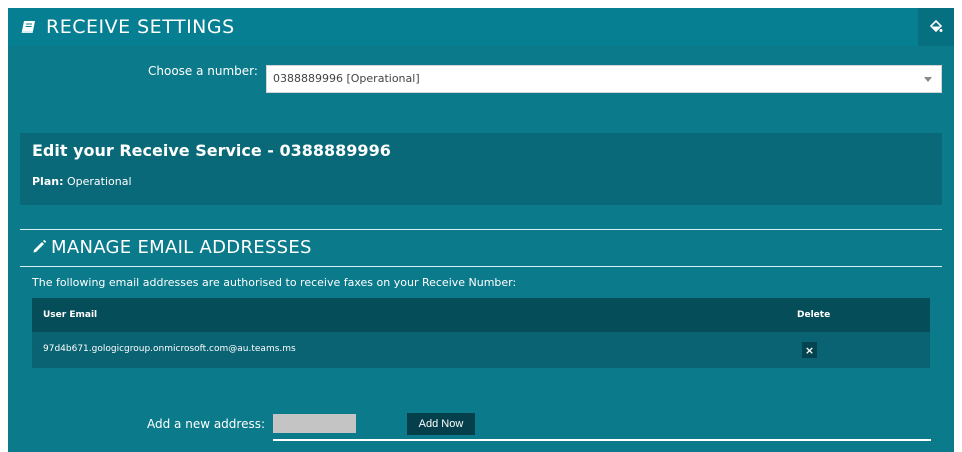 This screenshot has height=452, width=962. What do you see at coordinates (48, 181) in the screenshot?
I see `plan-label: Plan:` at bounding box center [48, 181].